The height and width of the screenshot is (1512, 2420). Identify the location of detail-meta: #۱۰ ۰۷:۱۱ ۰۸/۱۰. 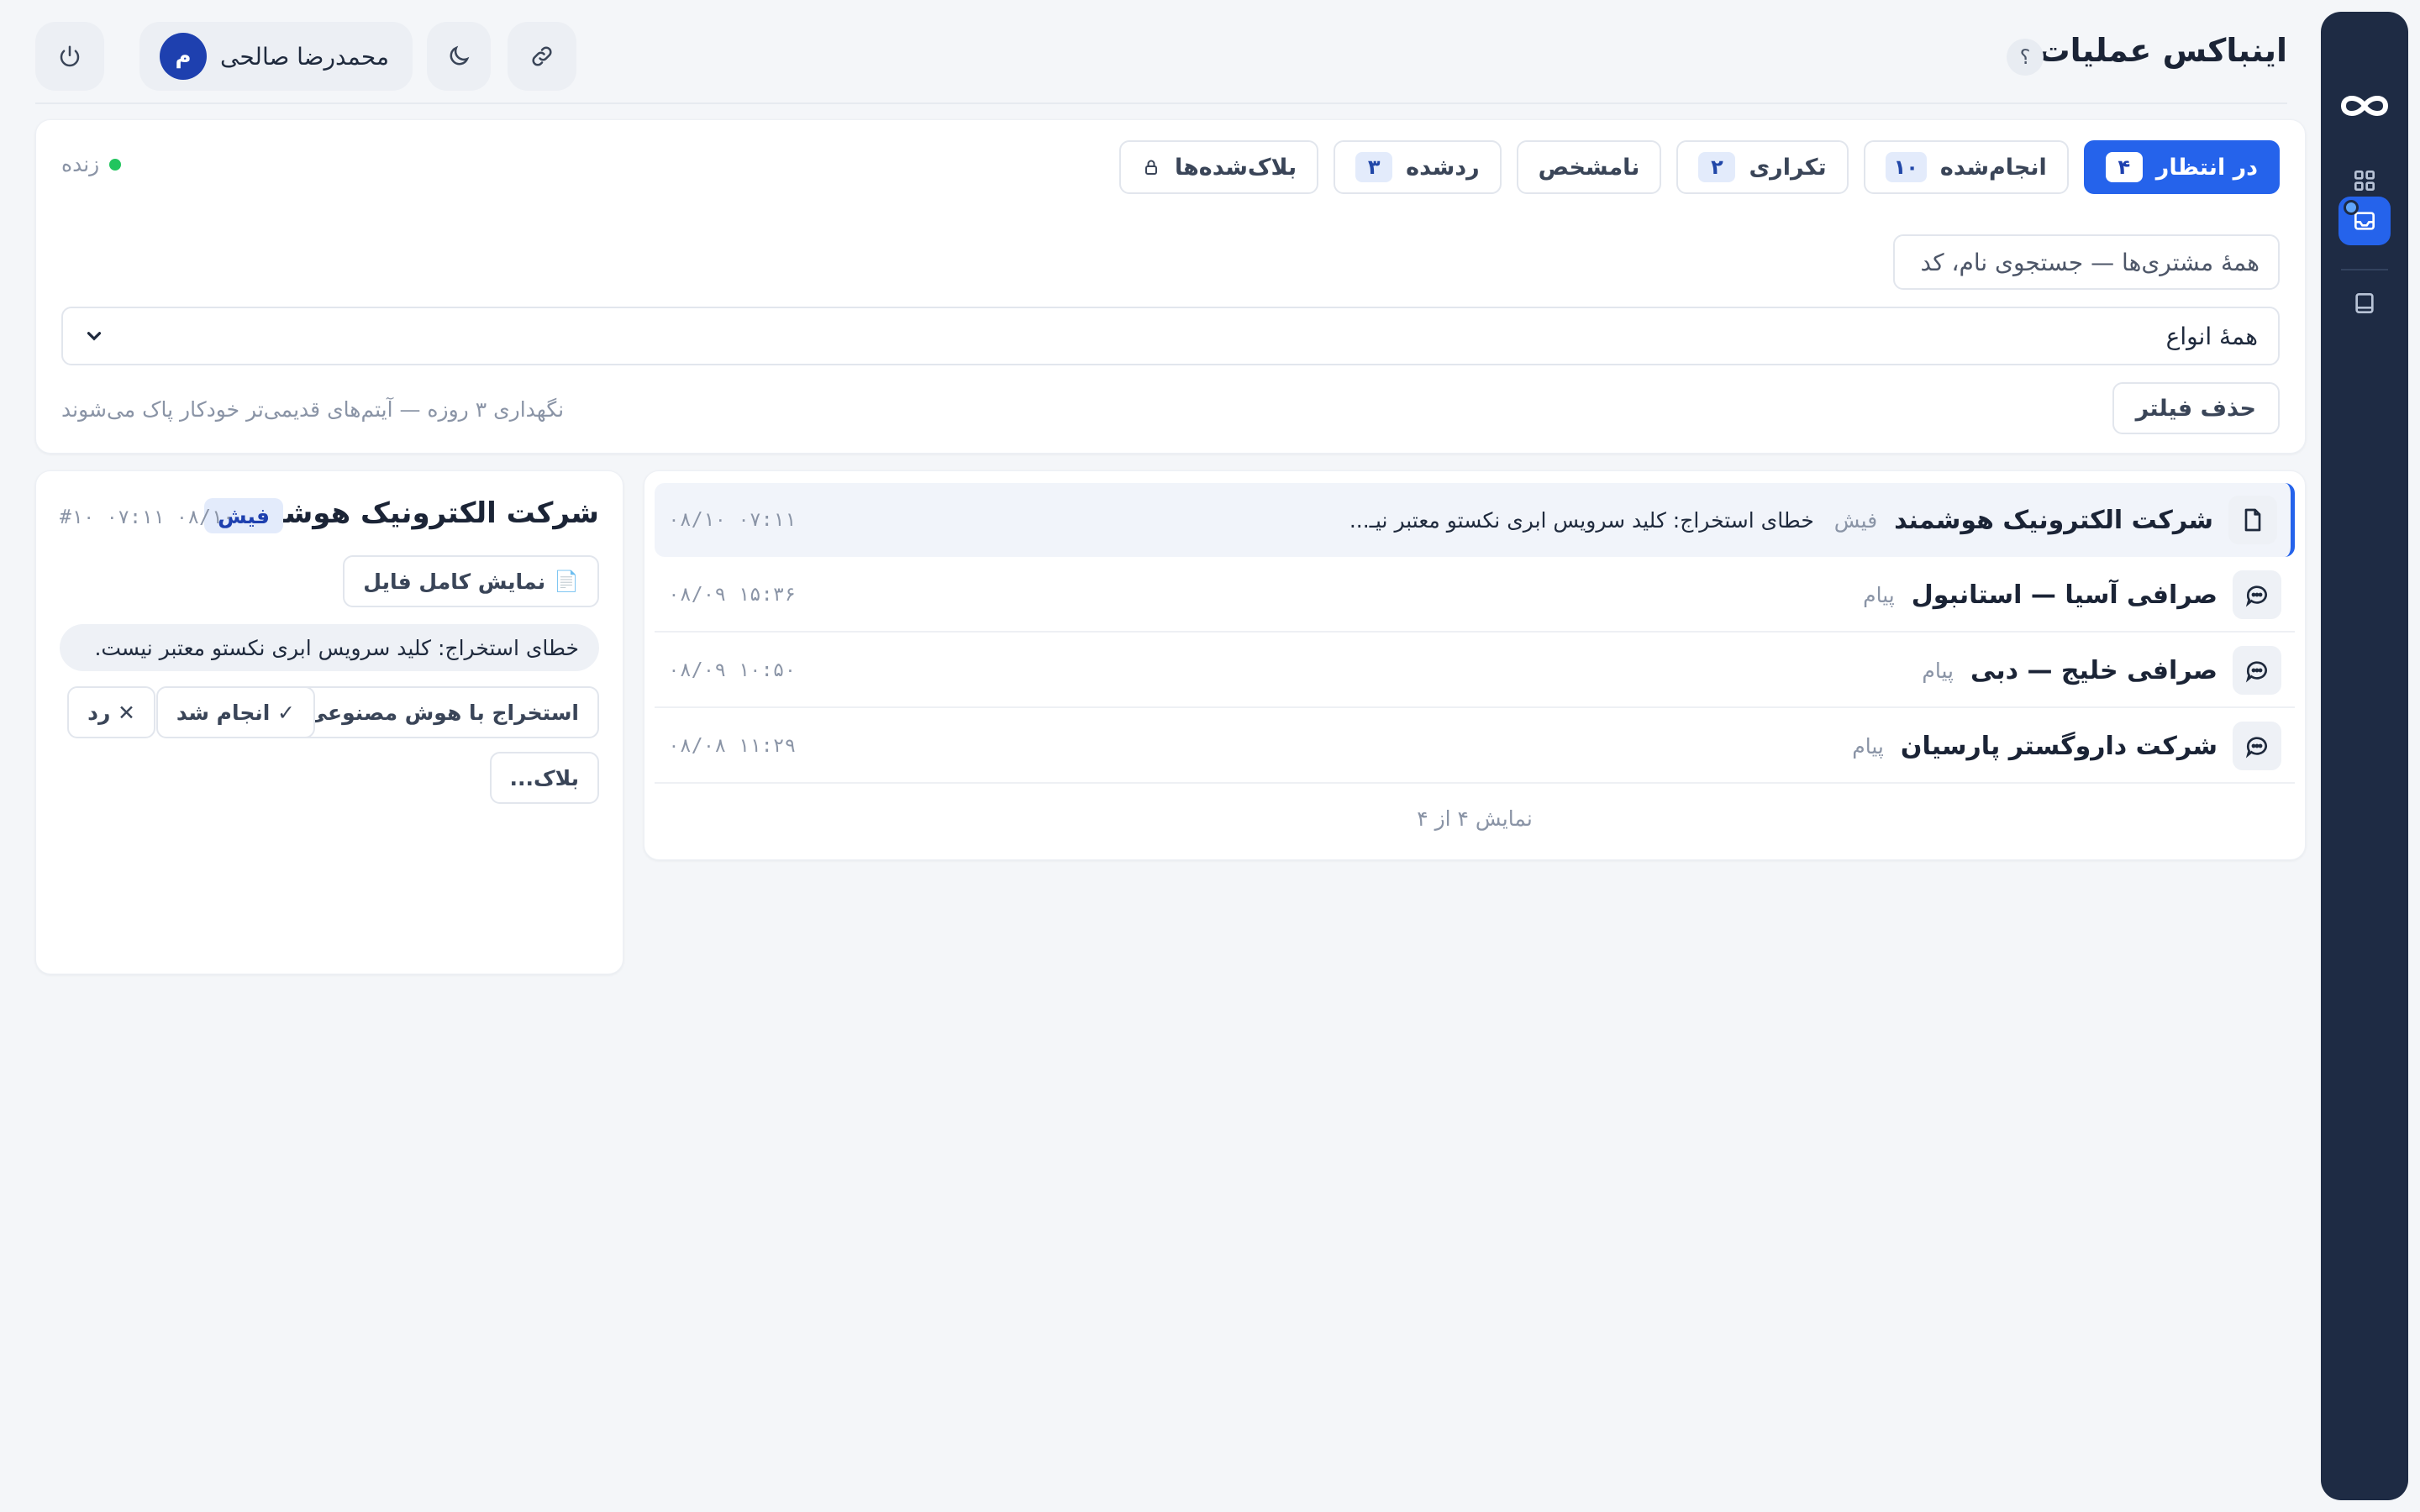
(147, 517).